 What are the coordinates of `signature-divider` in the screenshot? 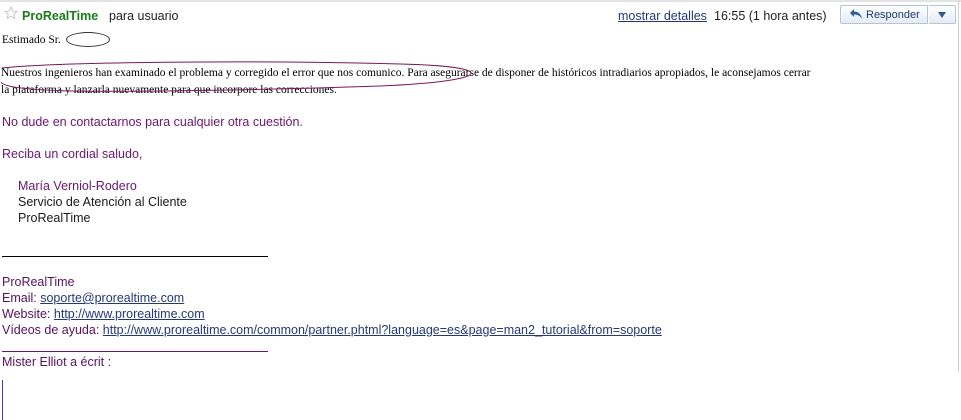 It's located at (135, 256).